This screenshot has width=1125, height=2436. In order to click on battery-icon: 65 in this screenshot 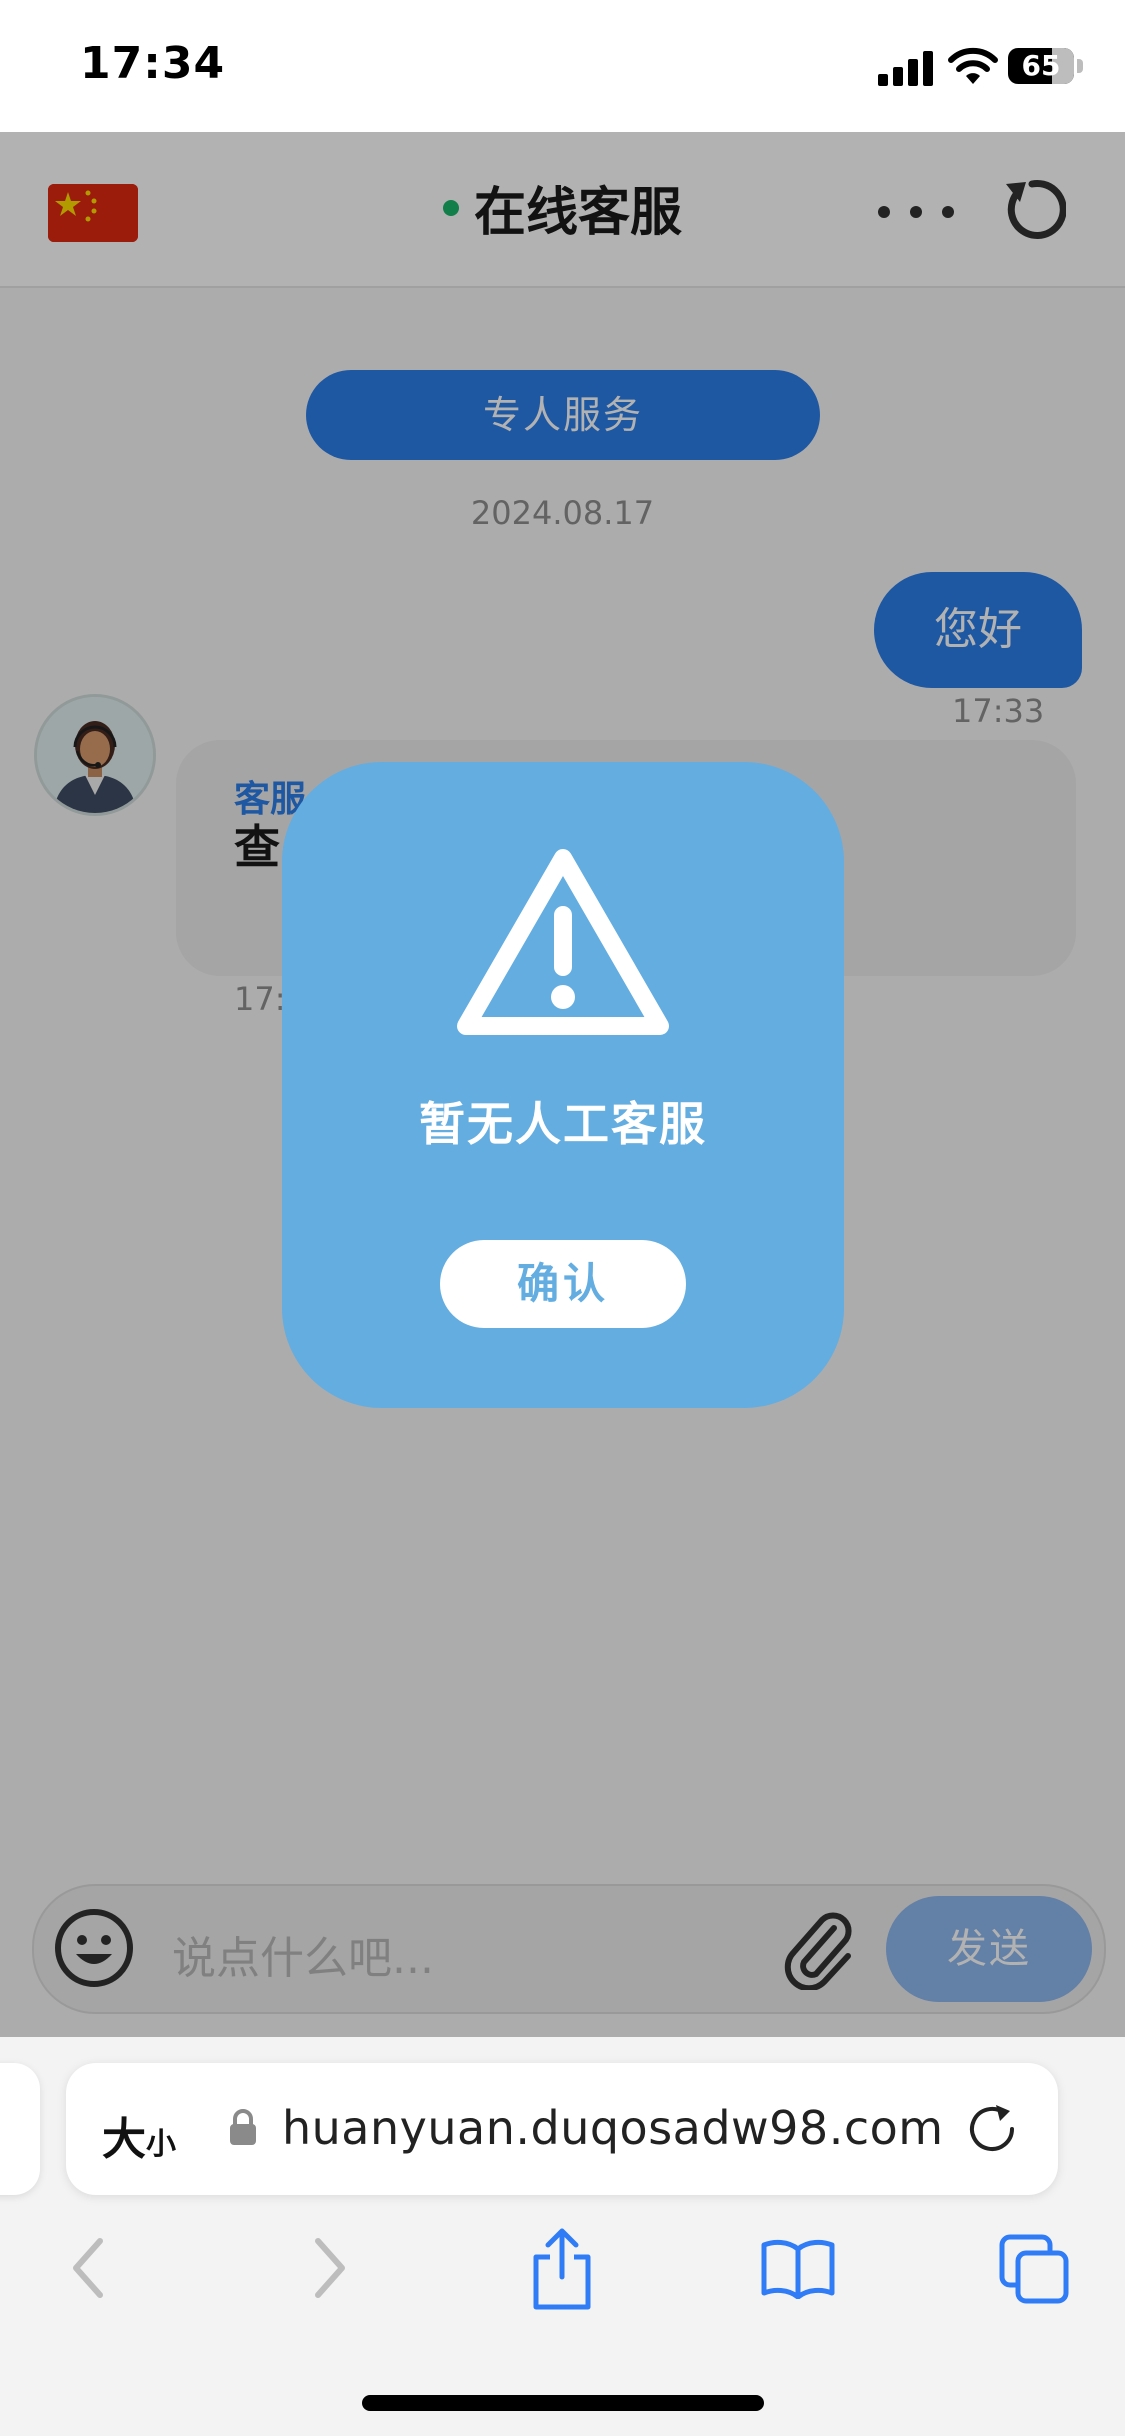, I will do `click(1047, 67)`.